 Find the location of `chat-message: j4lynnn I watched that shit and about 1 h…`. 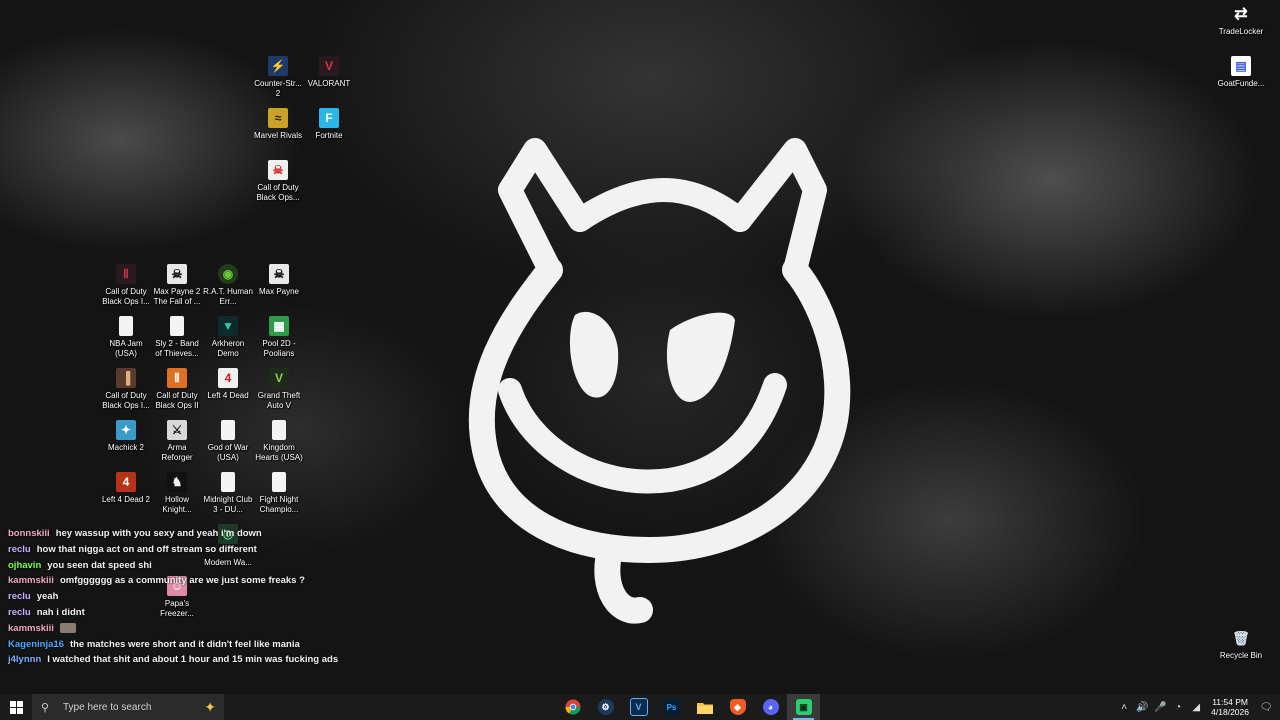

chat-message: j4lynnn I watched that shit and about 1 h… is located at coordinates (268, 660).